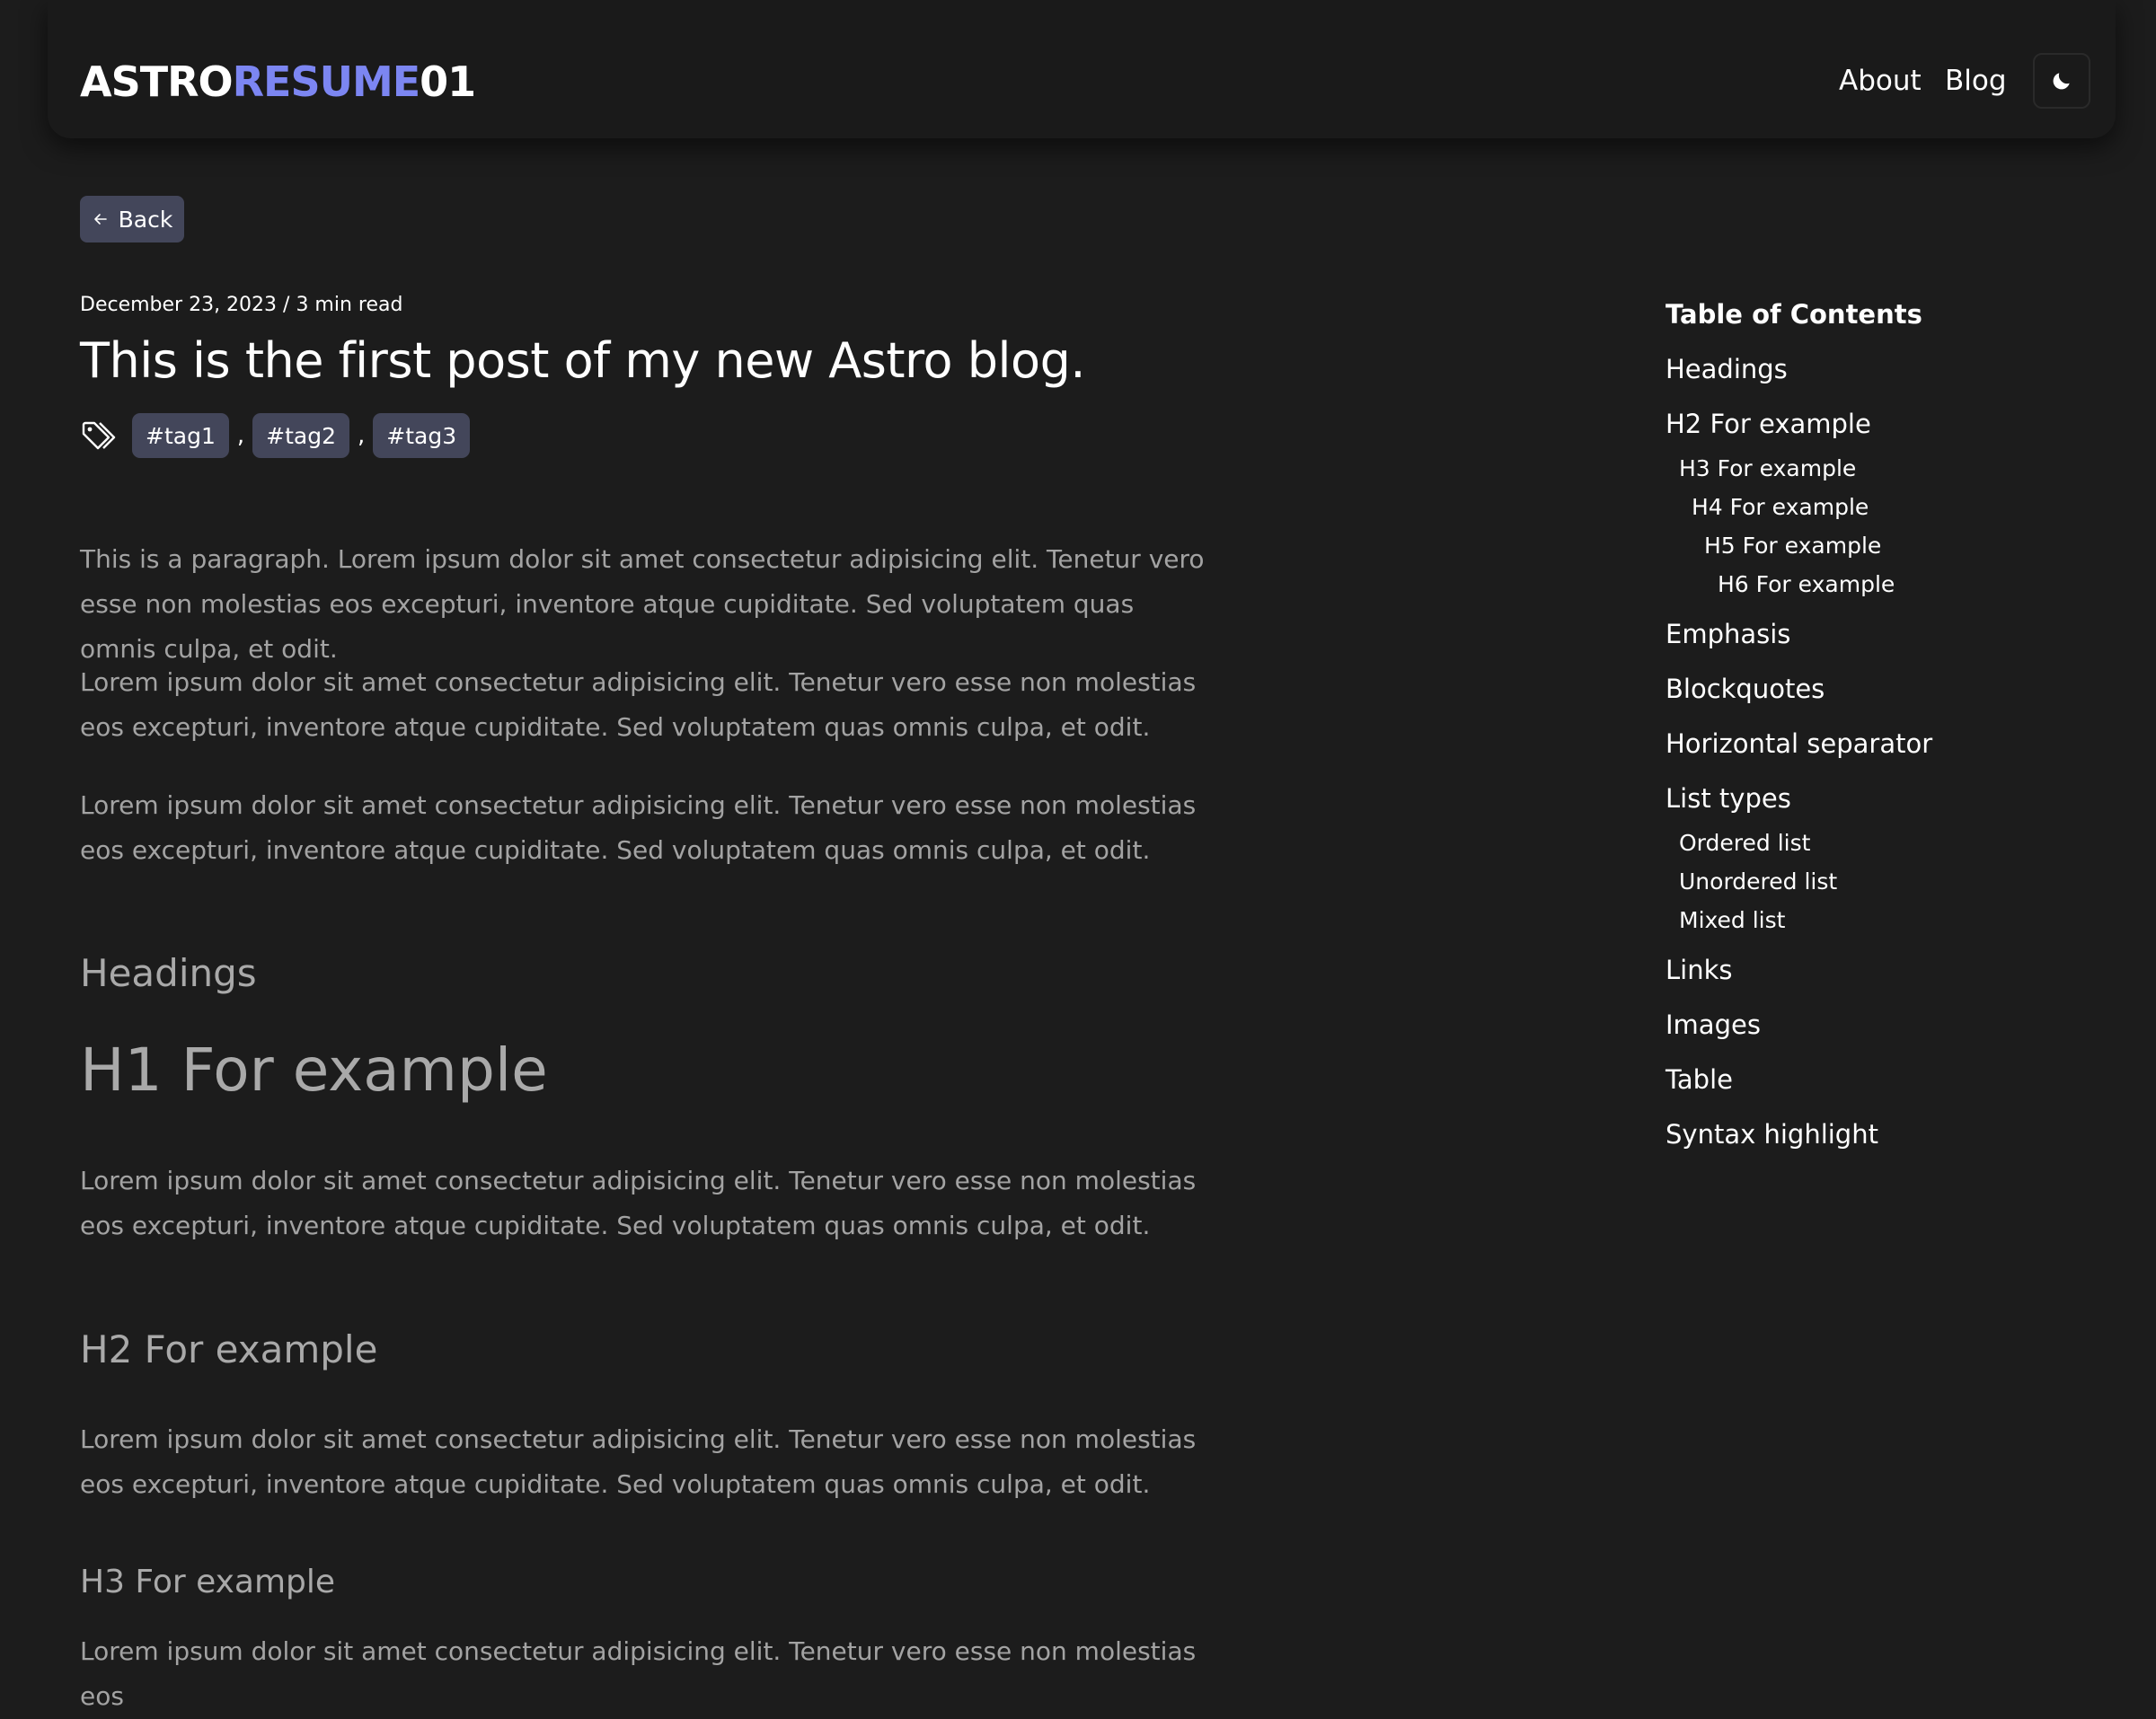  I want to click on back-button-label: Back, so click(146, 219).